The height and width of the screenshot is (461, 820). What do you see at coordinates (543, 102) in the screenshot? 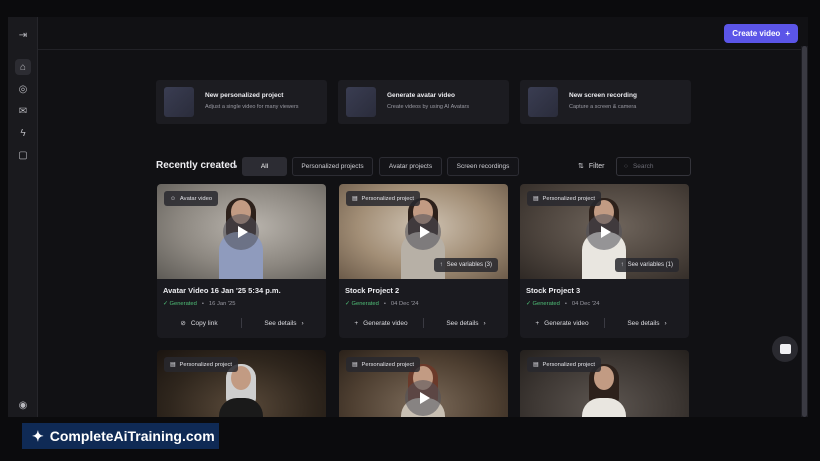
I see `screen-recording-thumbnail` at bounding box center [543, 102].